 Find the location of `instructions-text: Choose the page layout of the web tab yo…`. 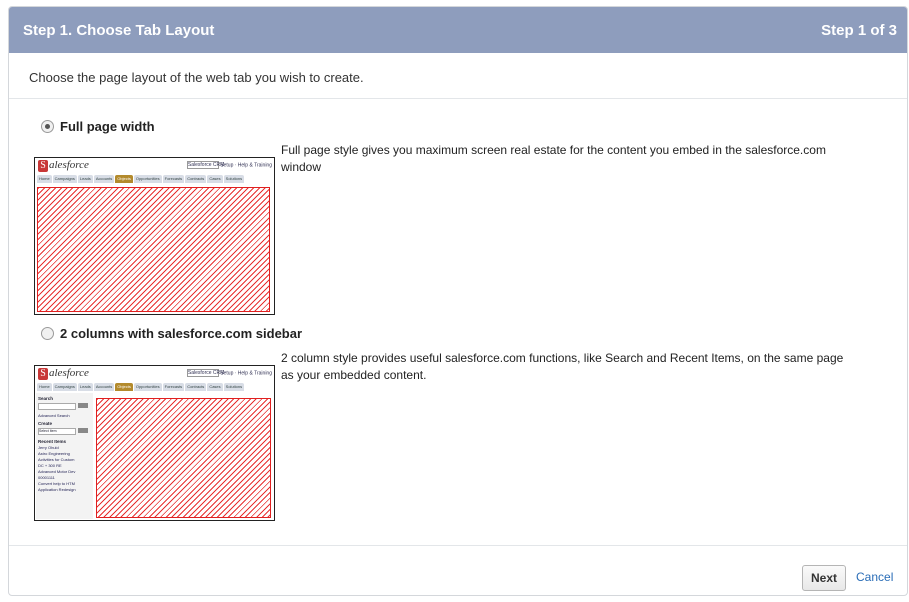

instructions-text: Choose the page layout of the web tab yo… is located at coordinates (196, 77).